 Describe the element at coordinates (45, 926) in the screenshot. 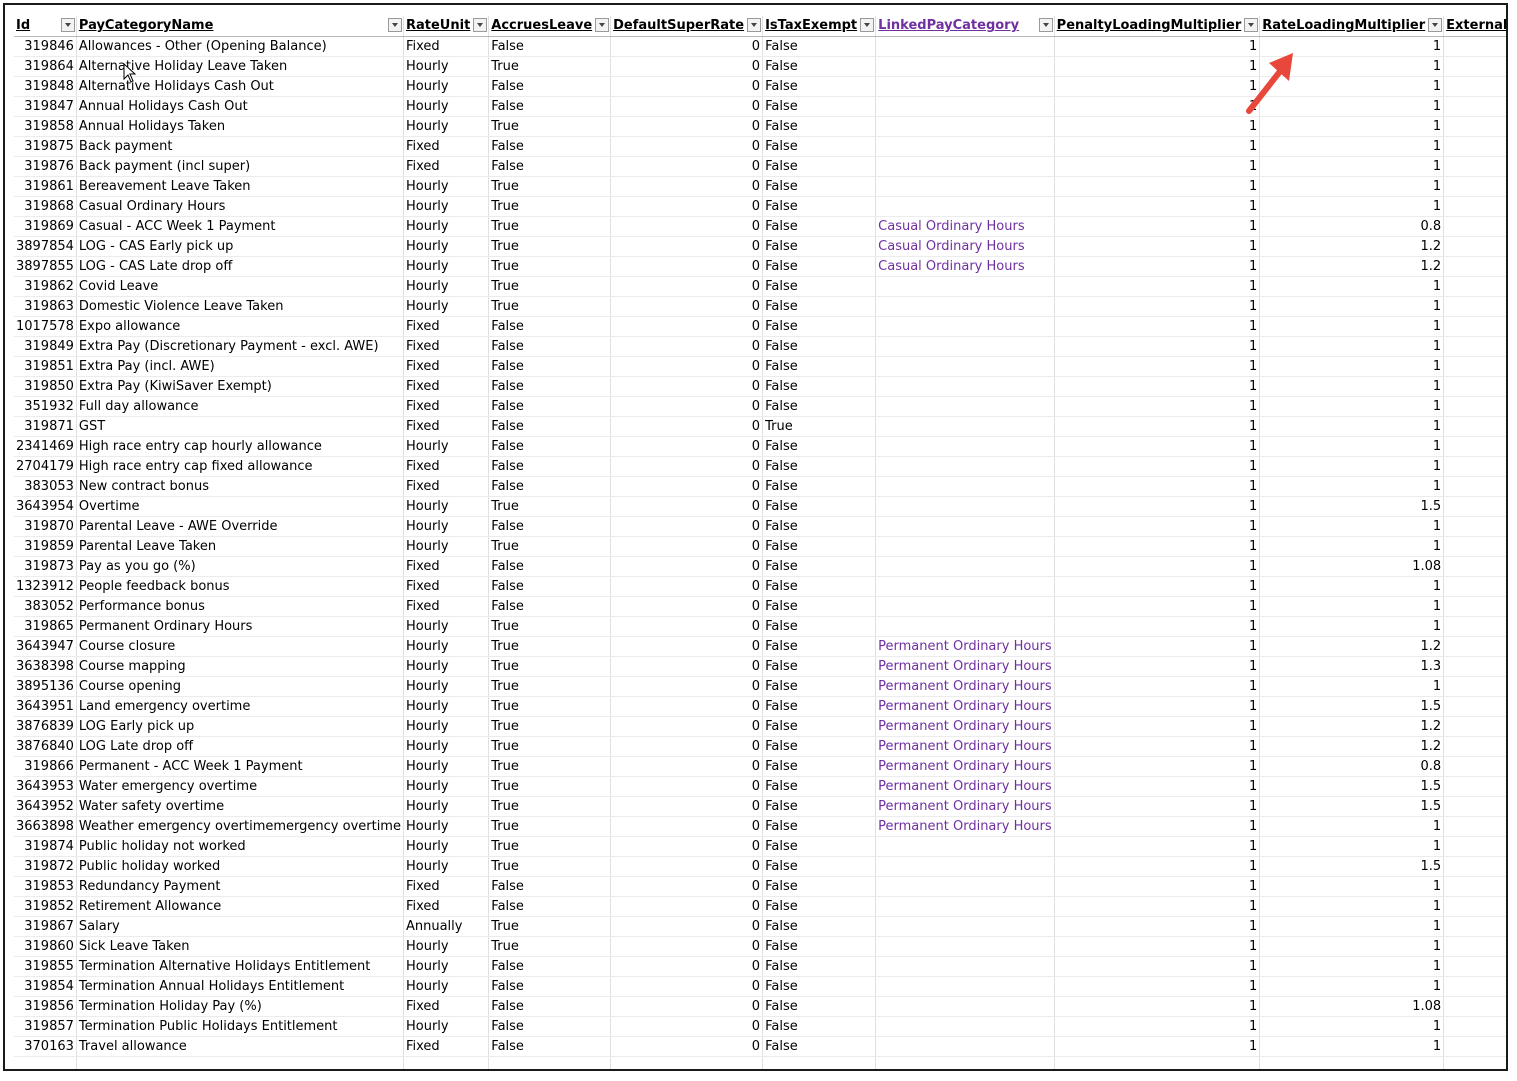

I see `table-cell: 319867` at that location.